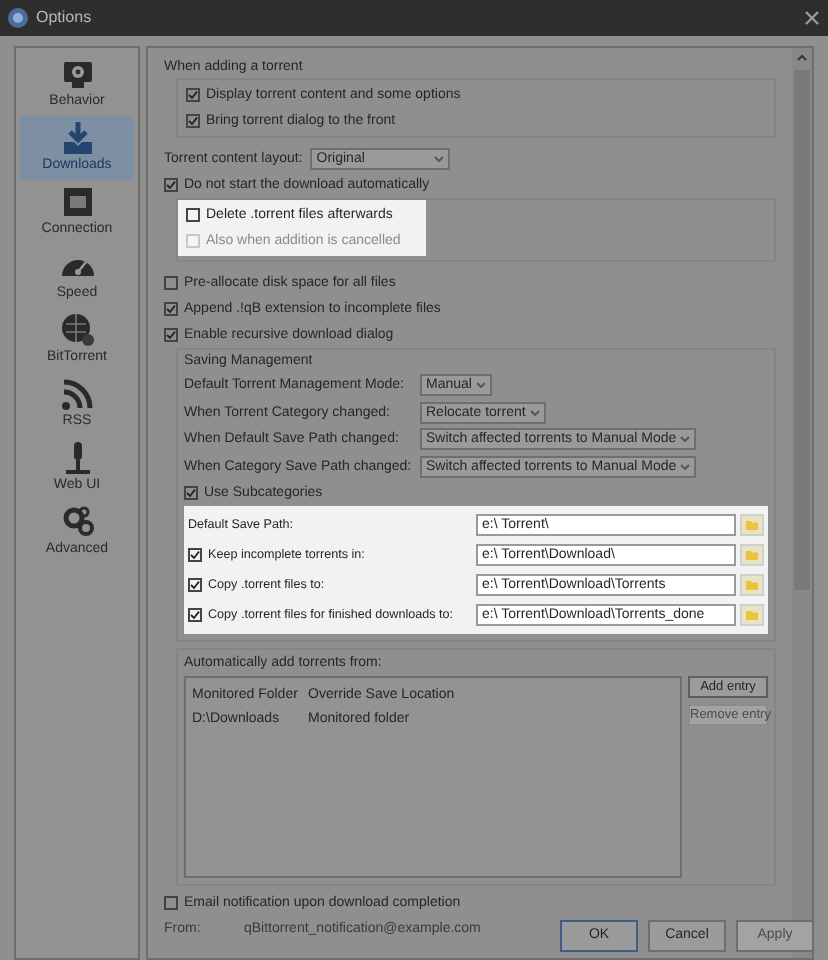 Image resolution: width=828 pixels, height=960 pixels. Describe the element at coordinates (802, 58) in the screenshot. I see `scroll-up-icon` at that location.